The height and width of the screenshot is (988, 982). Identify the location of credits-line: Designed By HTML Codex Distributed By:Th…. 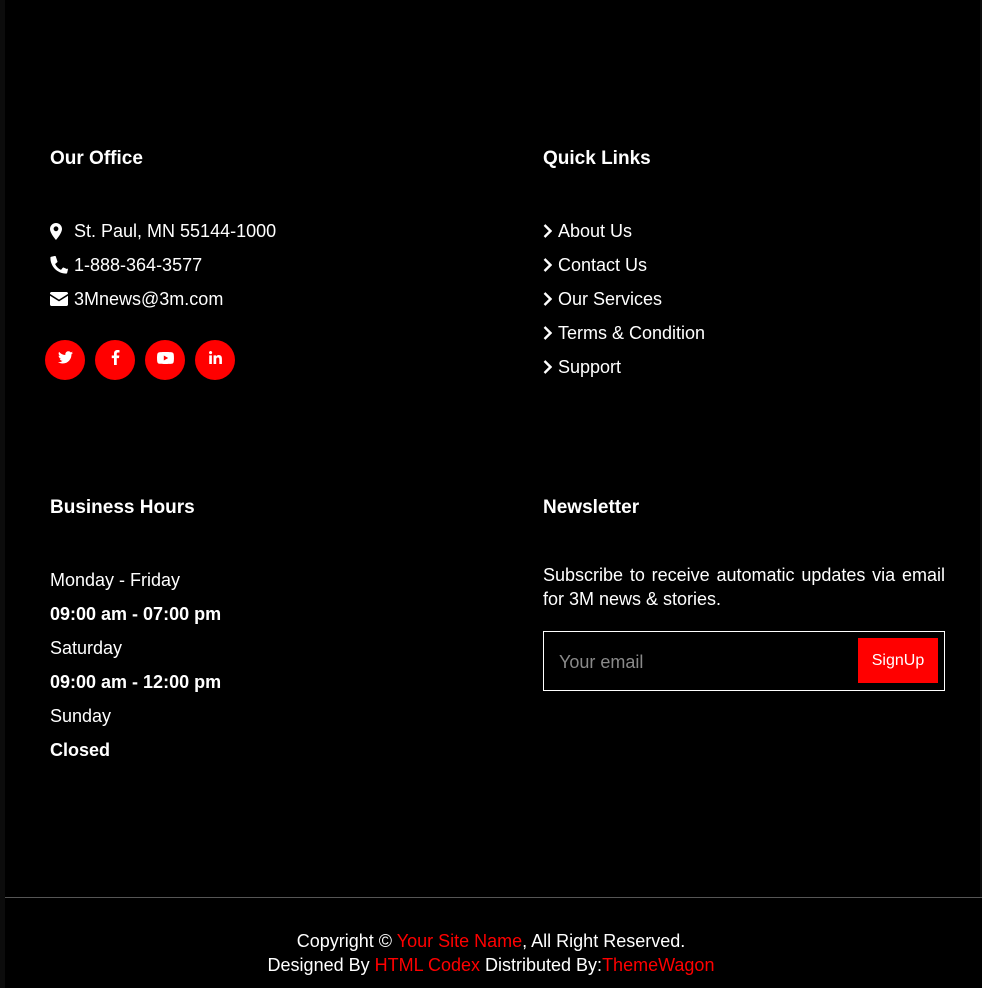
(491, 965).